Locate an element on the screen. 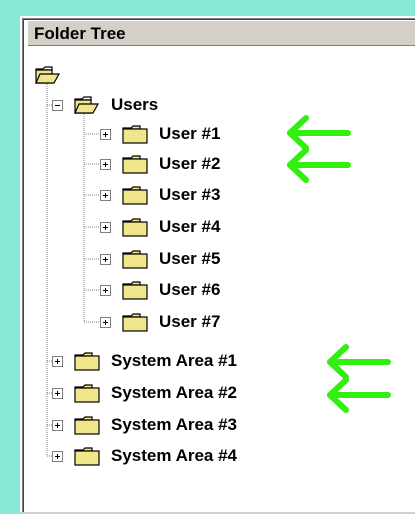 Image resolution: width=415 pixels, height=514 pixels. tree-item-system-area-2: System Area #2 is located at coordinates (144, 393).